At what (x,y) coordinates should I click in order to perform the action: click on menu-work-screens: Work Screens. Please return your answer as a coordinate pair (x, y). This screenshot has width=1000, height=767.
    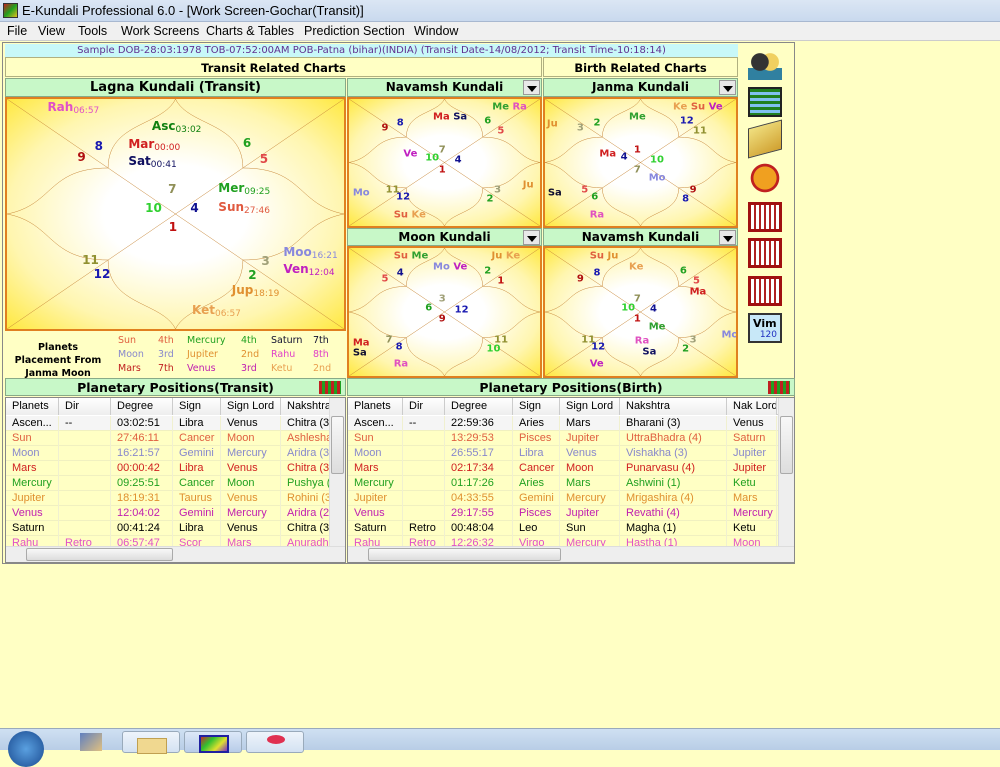
    Looking at the image, I should click on (160, 31).